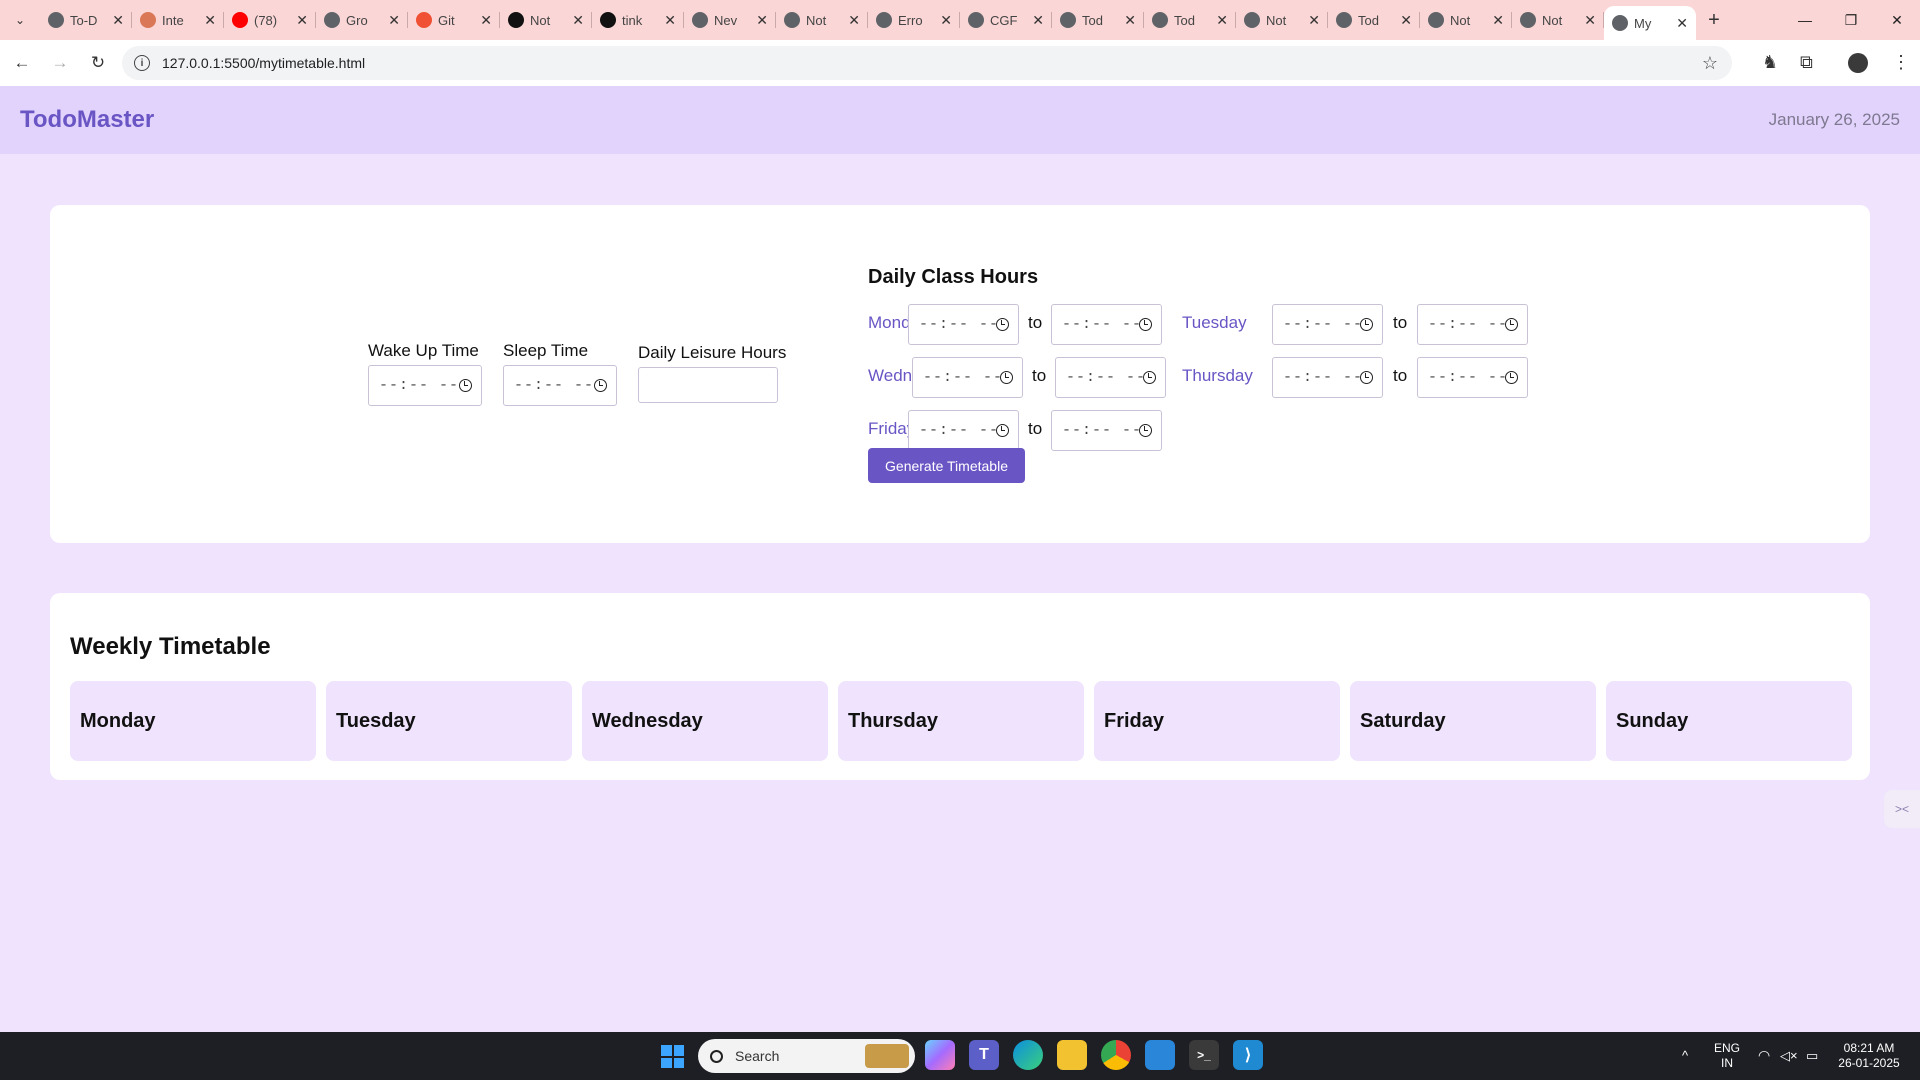  Describe the element at coordinates (1714, 20) in the screenshot. I see `new-tab-button: +` at that location.